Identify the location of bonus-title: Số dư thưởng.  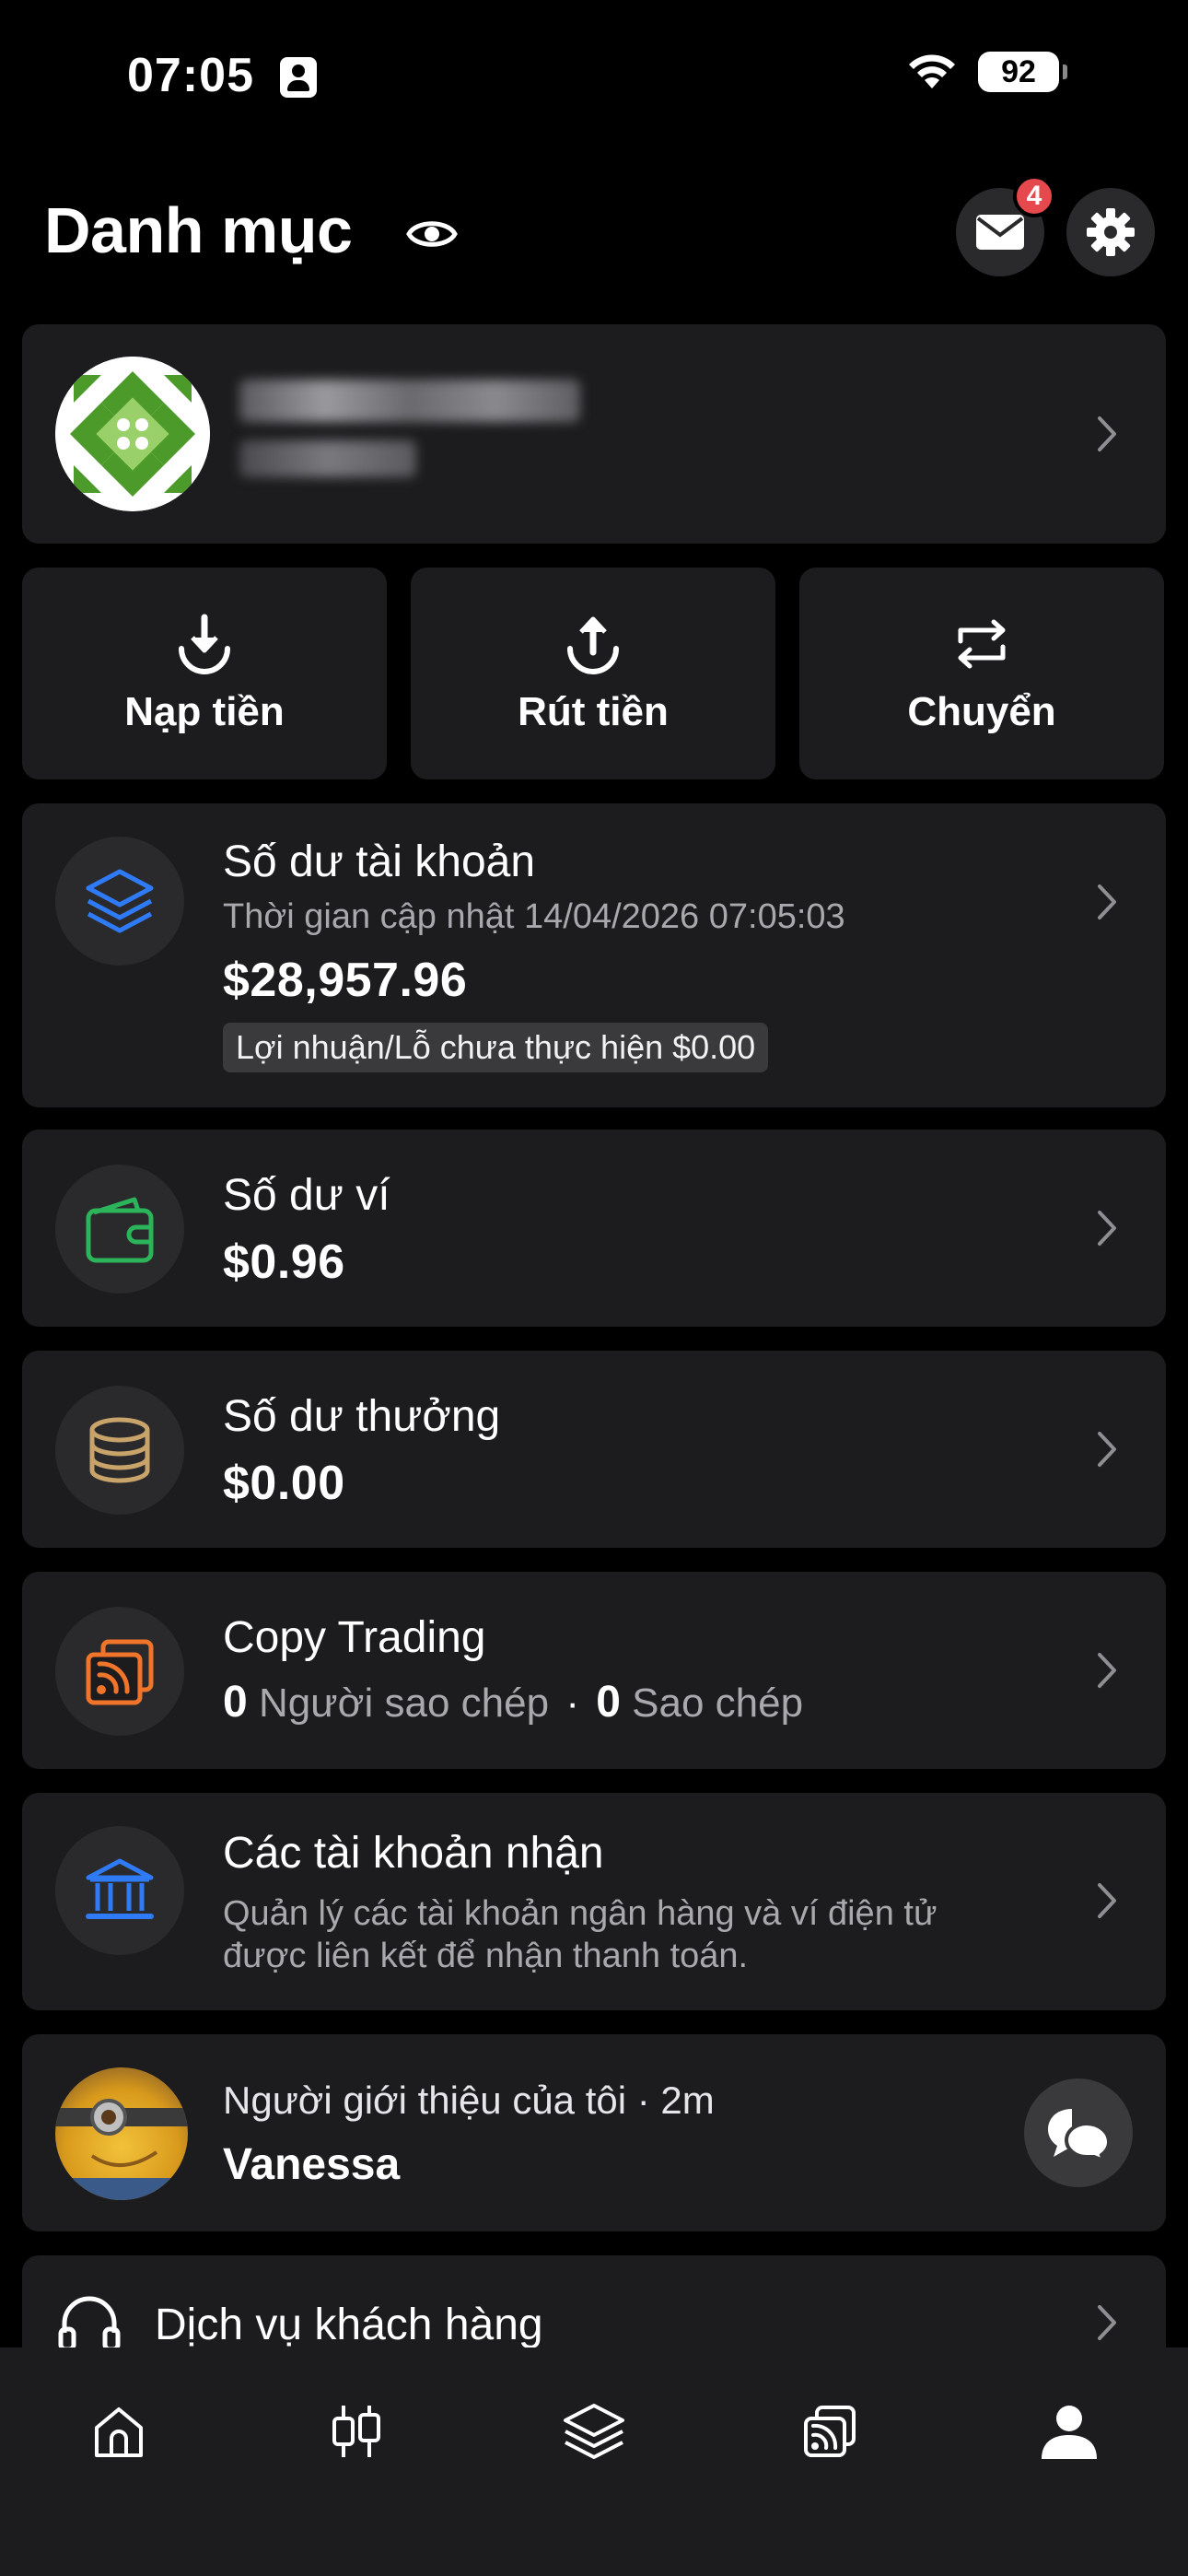
(362, 1416).